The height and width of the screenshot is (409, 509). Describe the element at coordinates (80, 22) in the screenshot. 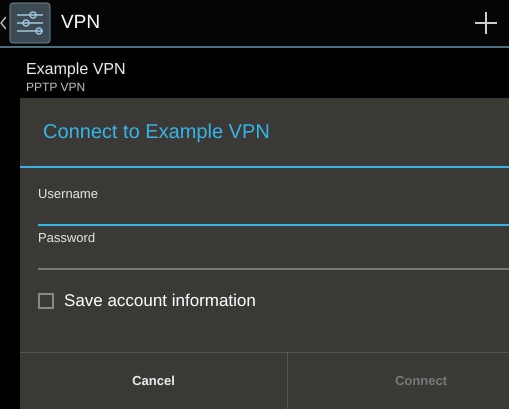

I see `screen-title: VPN` at that location.